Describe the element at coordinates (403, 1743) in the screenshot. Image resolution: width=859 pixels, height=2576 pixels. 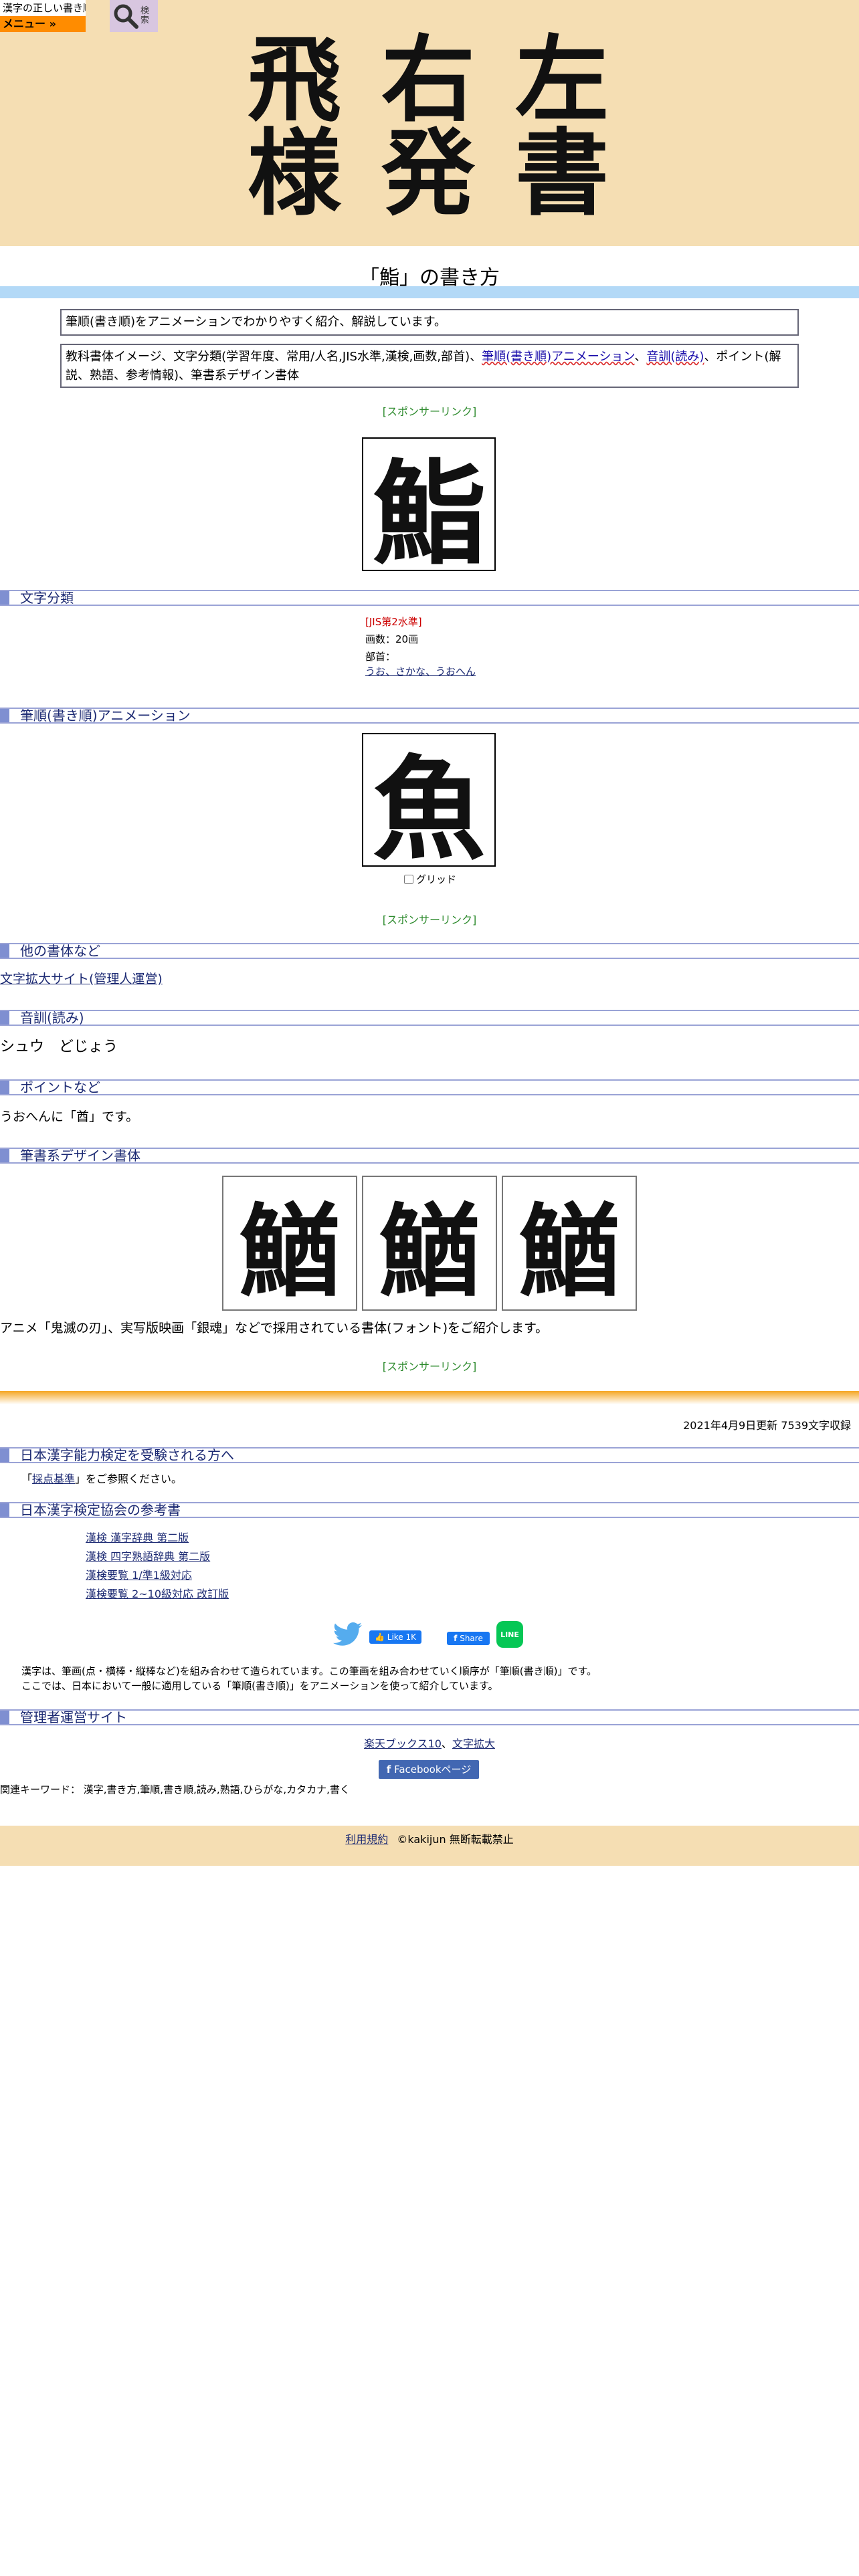
I see `rakuten-link: 楽天ブックス10` at that location.